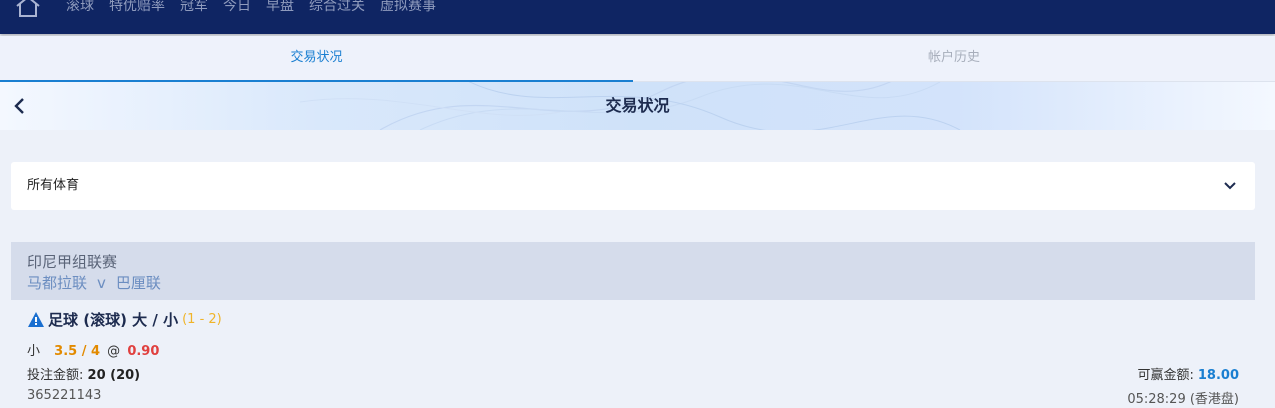 Image resolution: width=1275 pixels, height=408 pixels. What do you see at coordinates (64, 395) in the screenshot?
I see `bet-id: 365221143` at bounding box center [64, 395].